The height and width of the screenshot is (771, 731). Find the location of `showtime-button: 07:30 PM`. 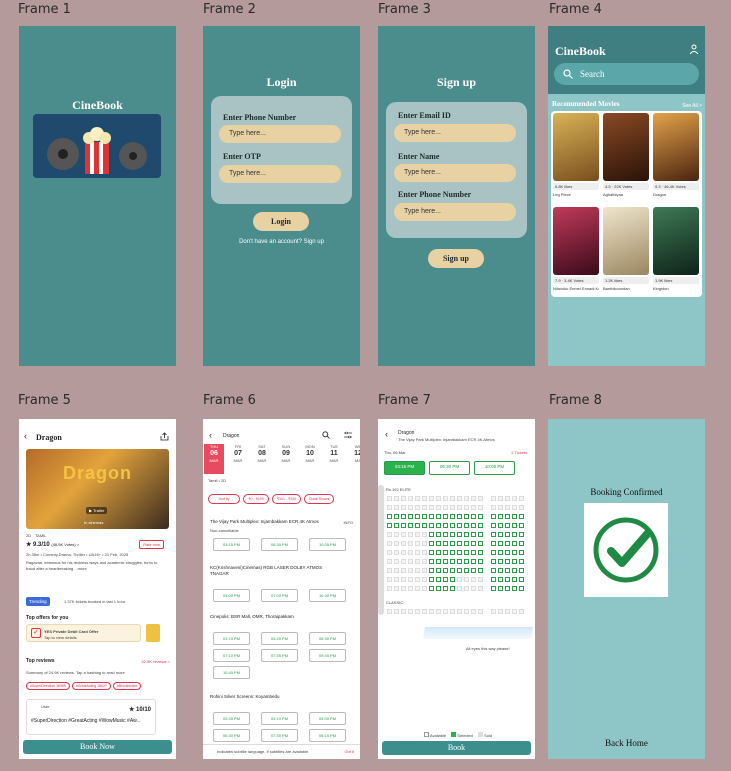

showtime-button: 07:30 PM is located at coordinates (279, 735).